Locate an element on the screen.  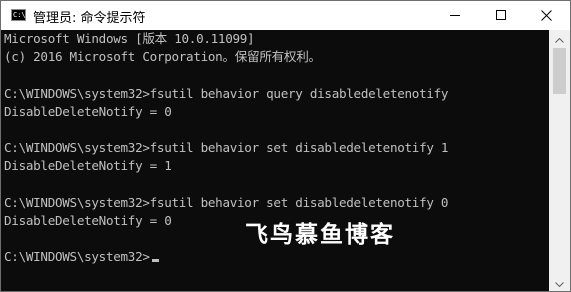
maximize-icon is located at coordinates (501, 15).